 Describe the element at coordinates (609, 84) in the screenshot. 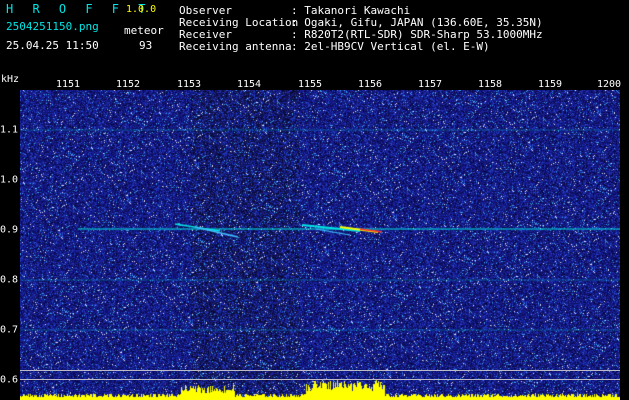

I see `x-tick-label: 1200` at that location.